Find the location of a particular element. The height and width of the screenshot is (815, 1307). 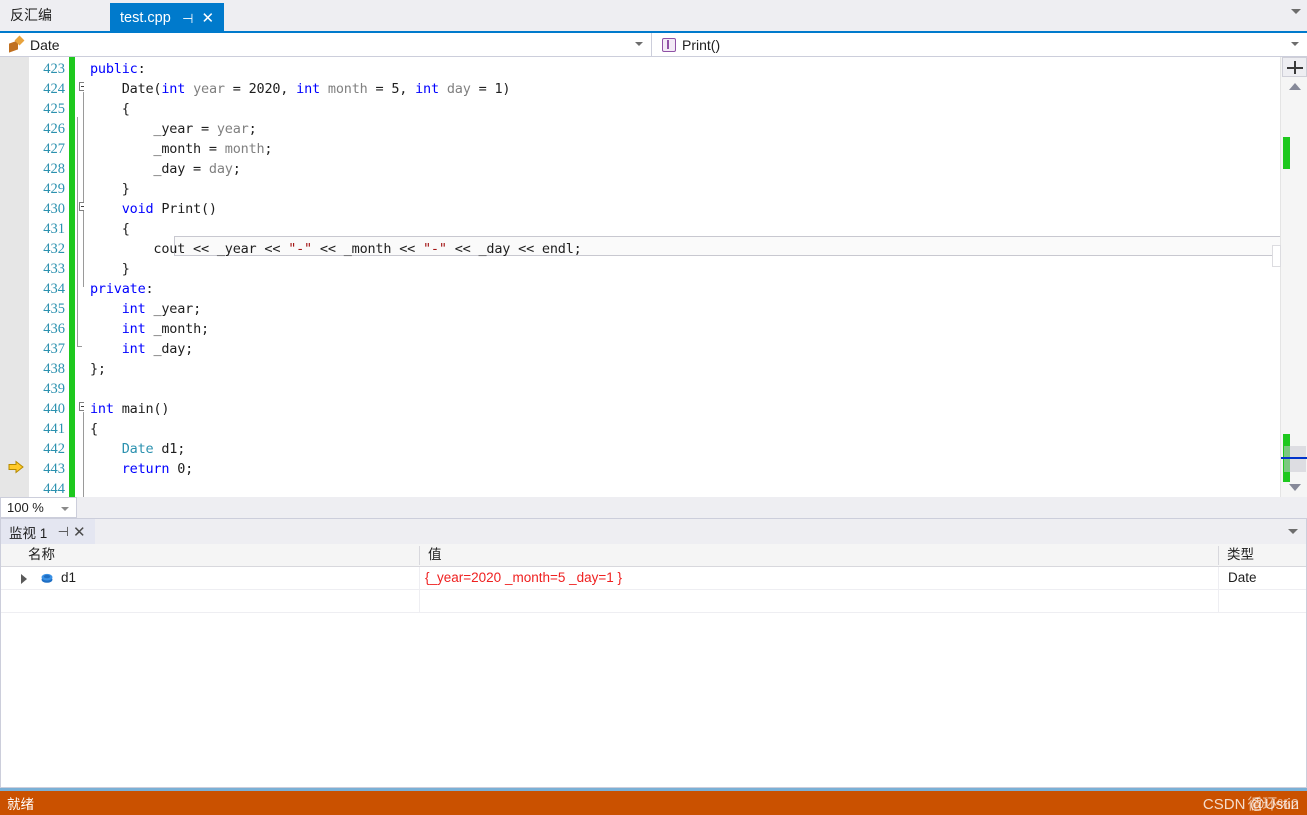

code-line: _month = month; is located at coordinates (181, 149).